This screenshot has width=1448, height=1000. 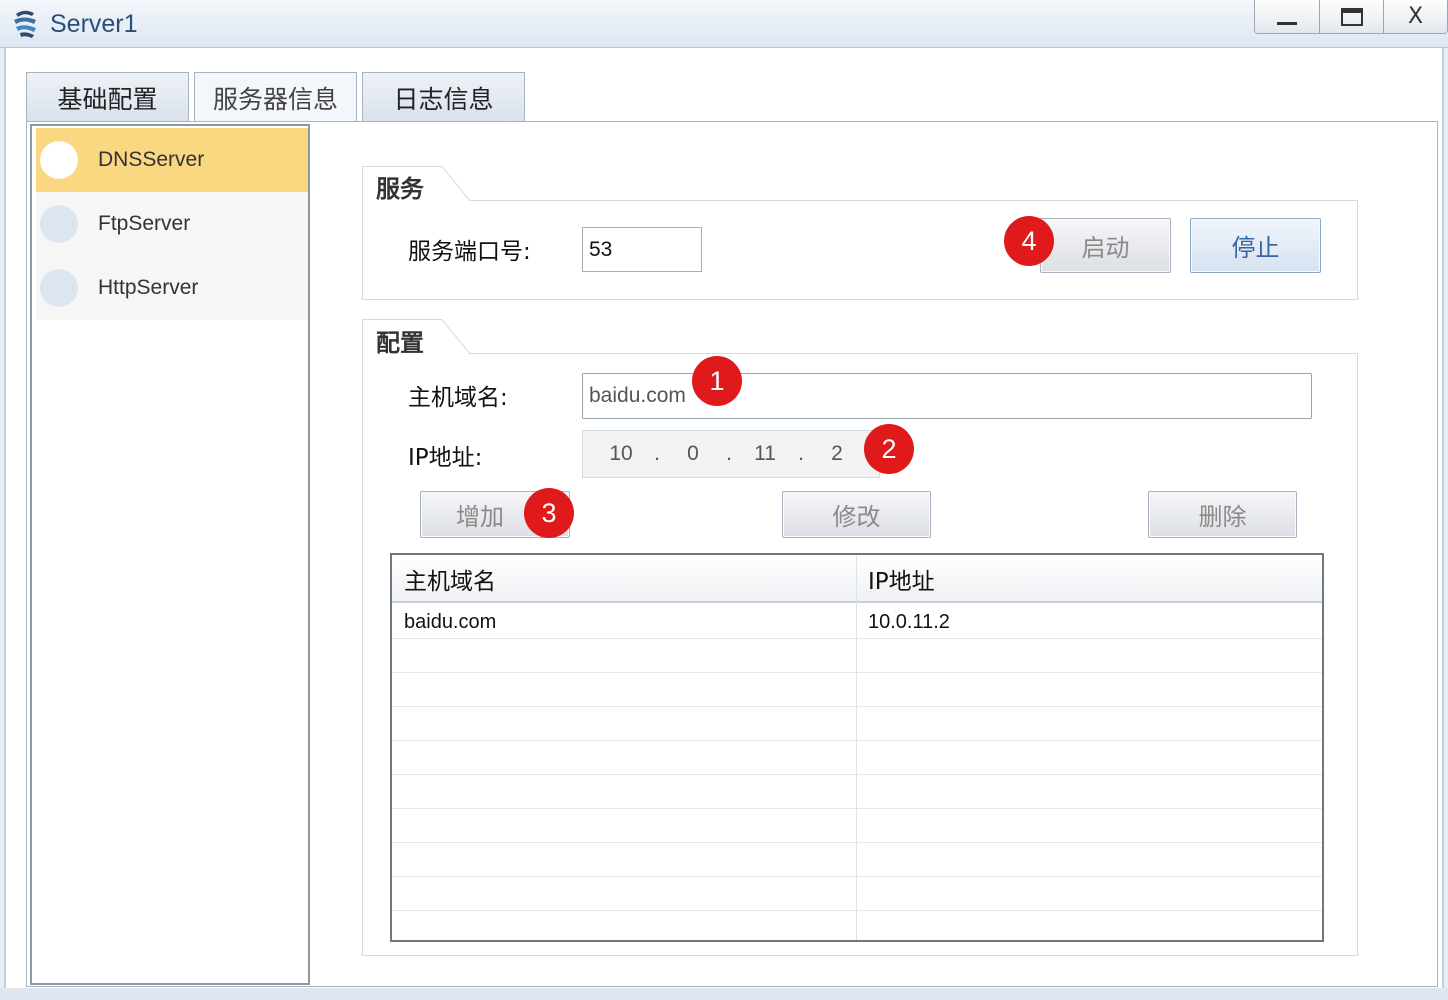 What do you see at coordinates (144, 223) in the screenshot?
I see `service-item-label: FtpServer` at bounding box center [144, 223].